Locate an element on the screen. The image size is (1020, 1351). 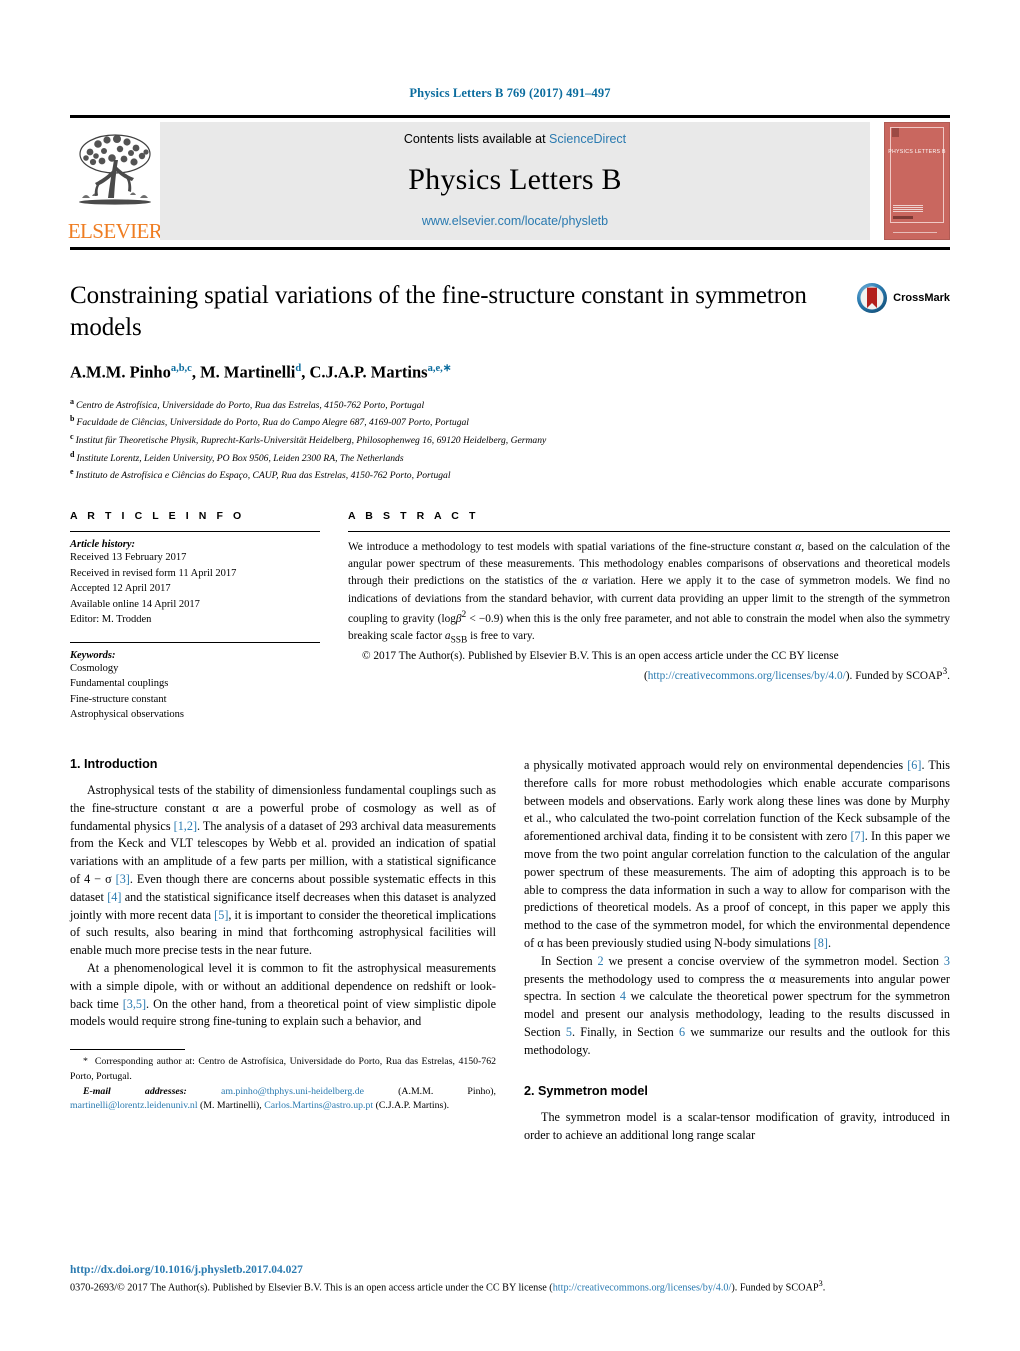
sciencedirect-link: ScienceDirect is located at coordinates (587, 139).